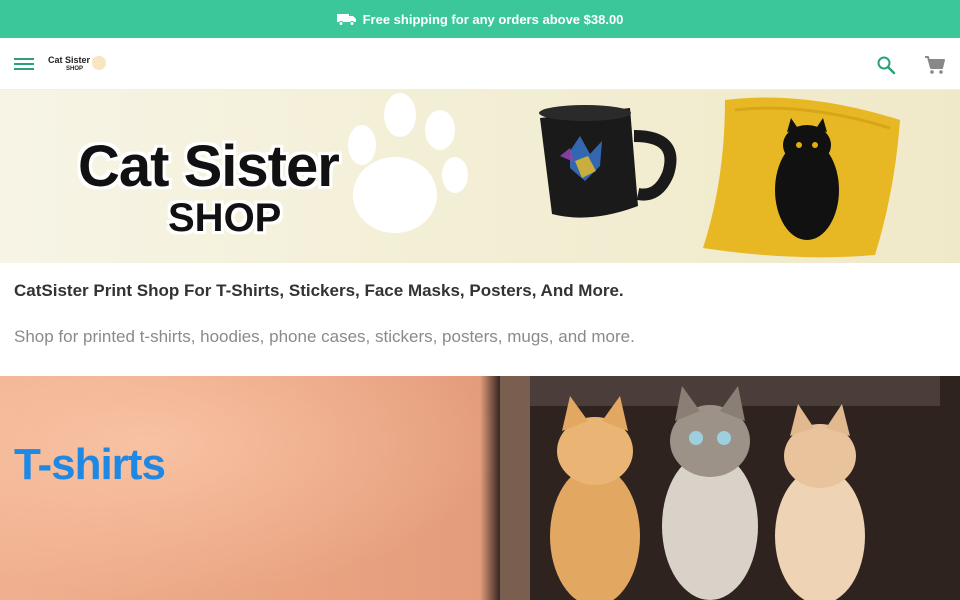 The image size is (960, 600). I want to click on category-title-tshirts: T-shirts, so click(90, 465).